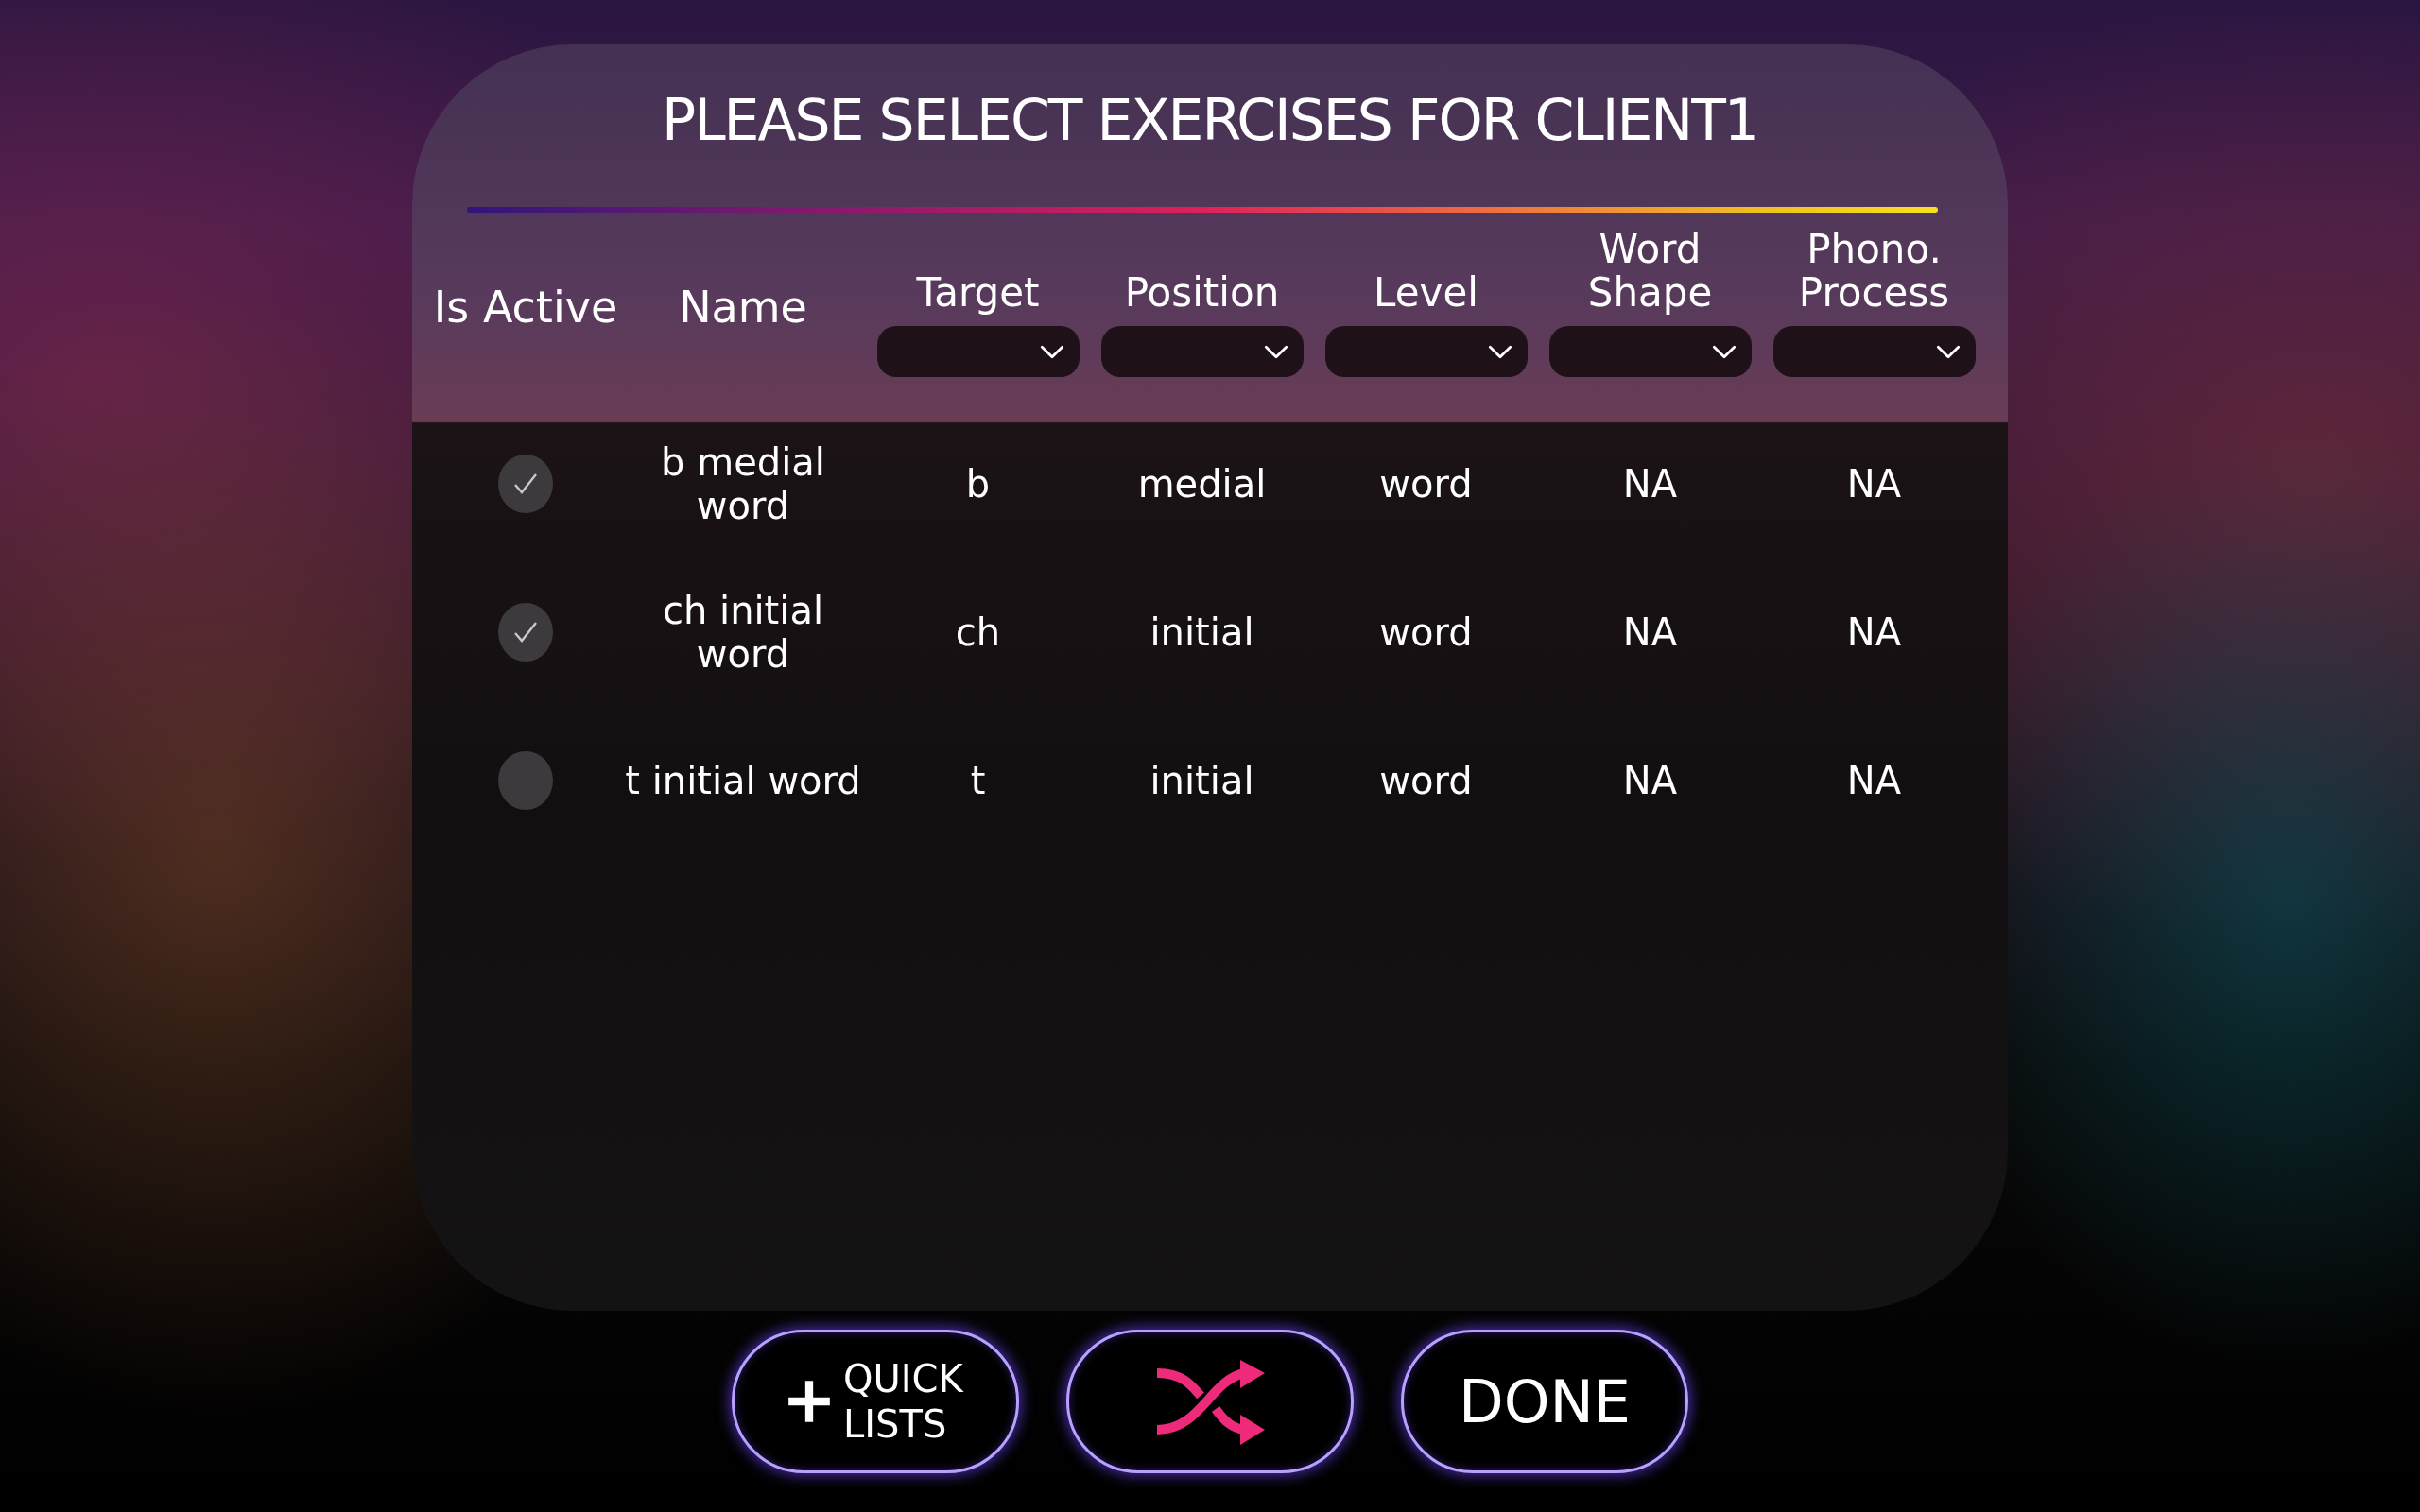  I want to click on table-cell-text: b medial word, so click(743, 483).